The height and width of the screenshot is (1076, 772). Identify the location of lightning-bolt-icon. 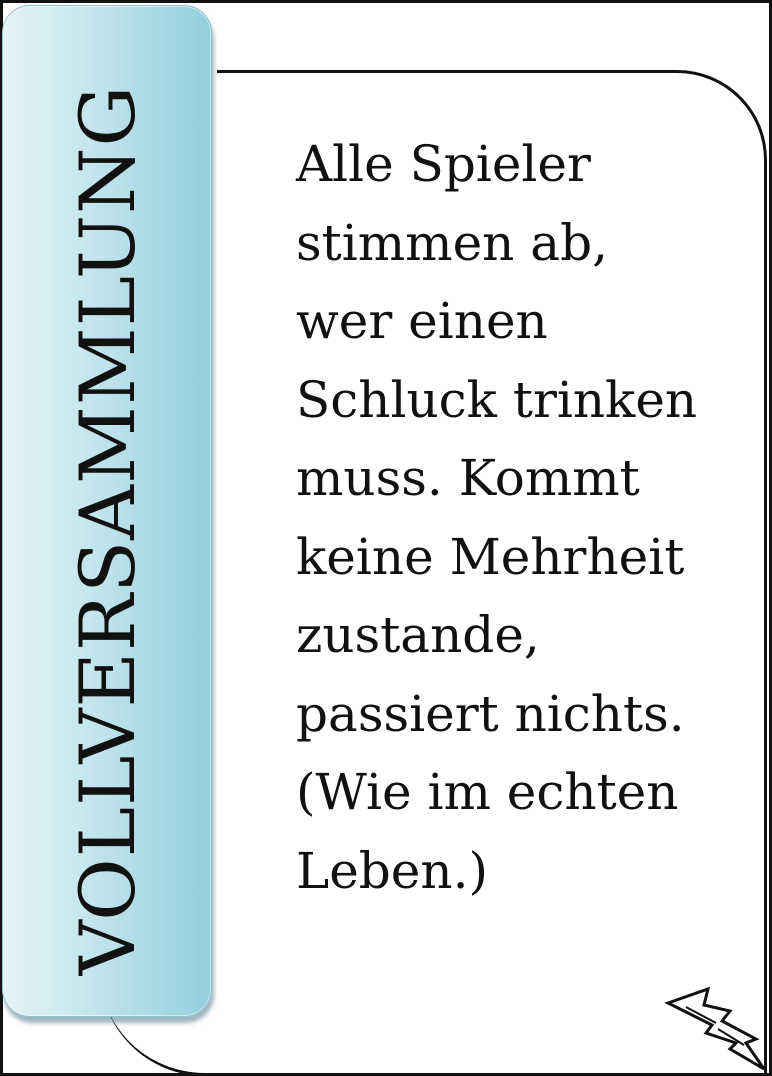
(715, 1028).